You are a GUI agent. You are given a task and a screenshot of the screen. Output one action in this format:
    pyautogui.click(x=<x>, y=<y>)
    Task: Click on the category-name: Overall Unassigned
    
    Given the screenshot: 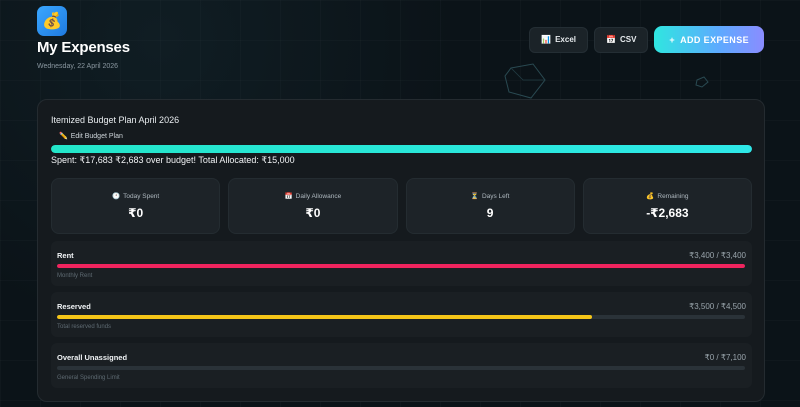 What is the action you would take?
    pyautogui.click(x=92, y=357)
    